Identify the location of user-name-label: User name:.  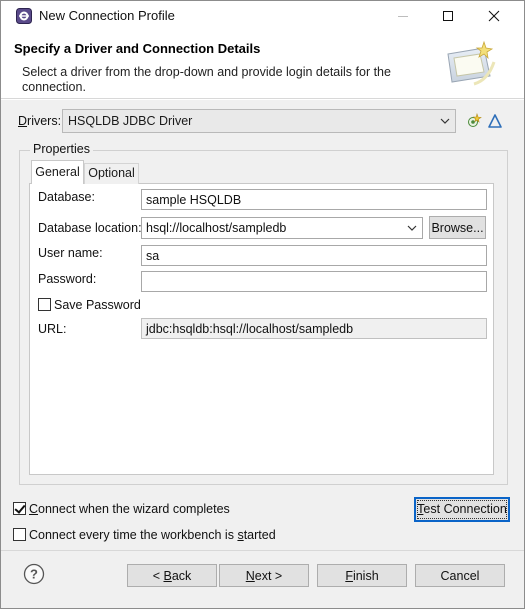
(70, 253).